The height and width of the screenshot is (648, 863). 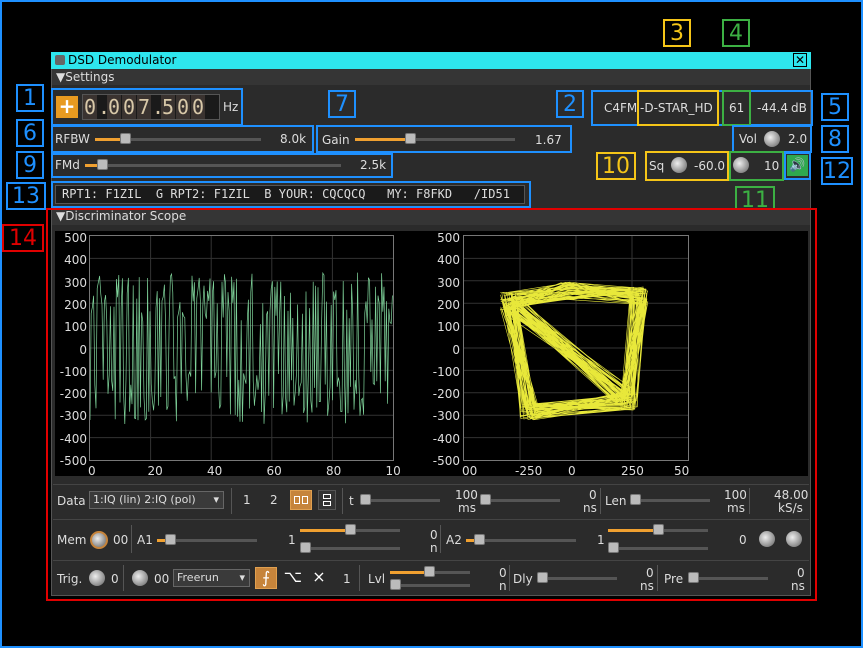 What do you see at coordinates (125, 138) in the screenshot?
I see `rfbw-slider-handle` at bounding box center [125, 138].